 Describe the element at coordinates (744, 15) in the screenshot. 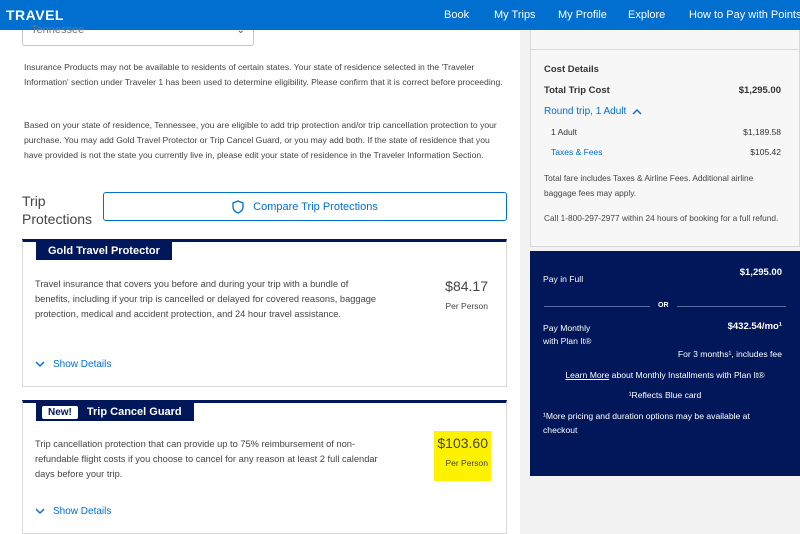

I see `nav-how-to-pay-with-points: How to Pay with Points` at that location.